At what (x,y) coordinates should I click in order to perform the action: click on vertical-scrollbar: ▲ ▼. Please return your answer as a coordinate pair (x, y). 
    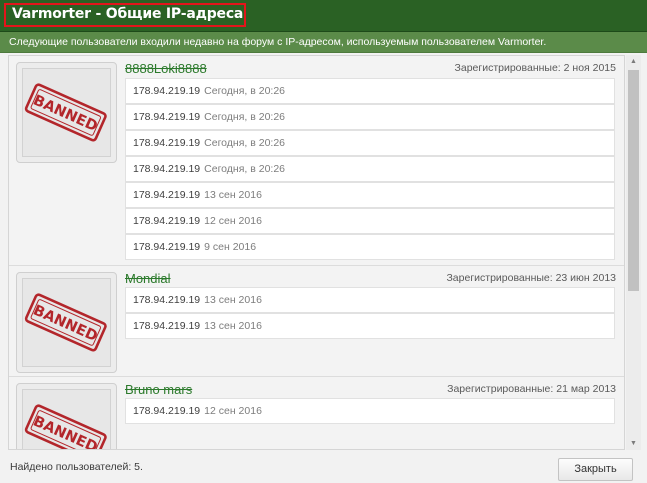
    Looking at the image, I should click on (633, 252).